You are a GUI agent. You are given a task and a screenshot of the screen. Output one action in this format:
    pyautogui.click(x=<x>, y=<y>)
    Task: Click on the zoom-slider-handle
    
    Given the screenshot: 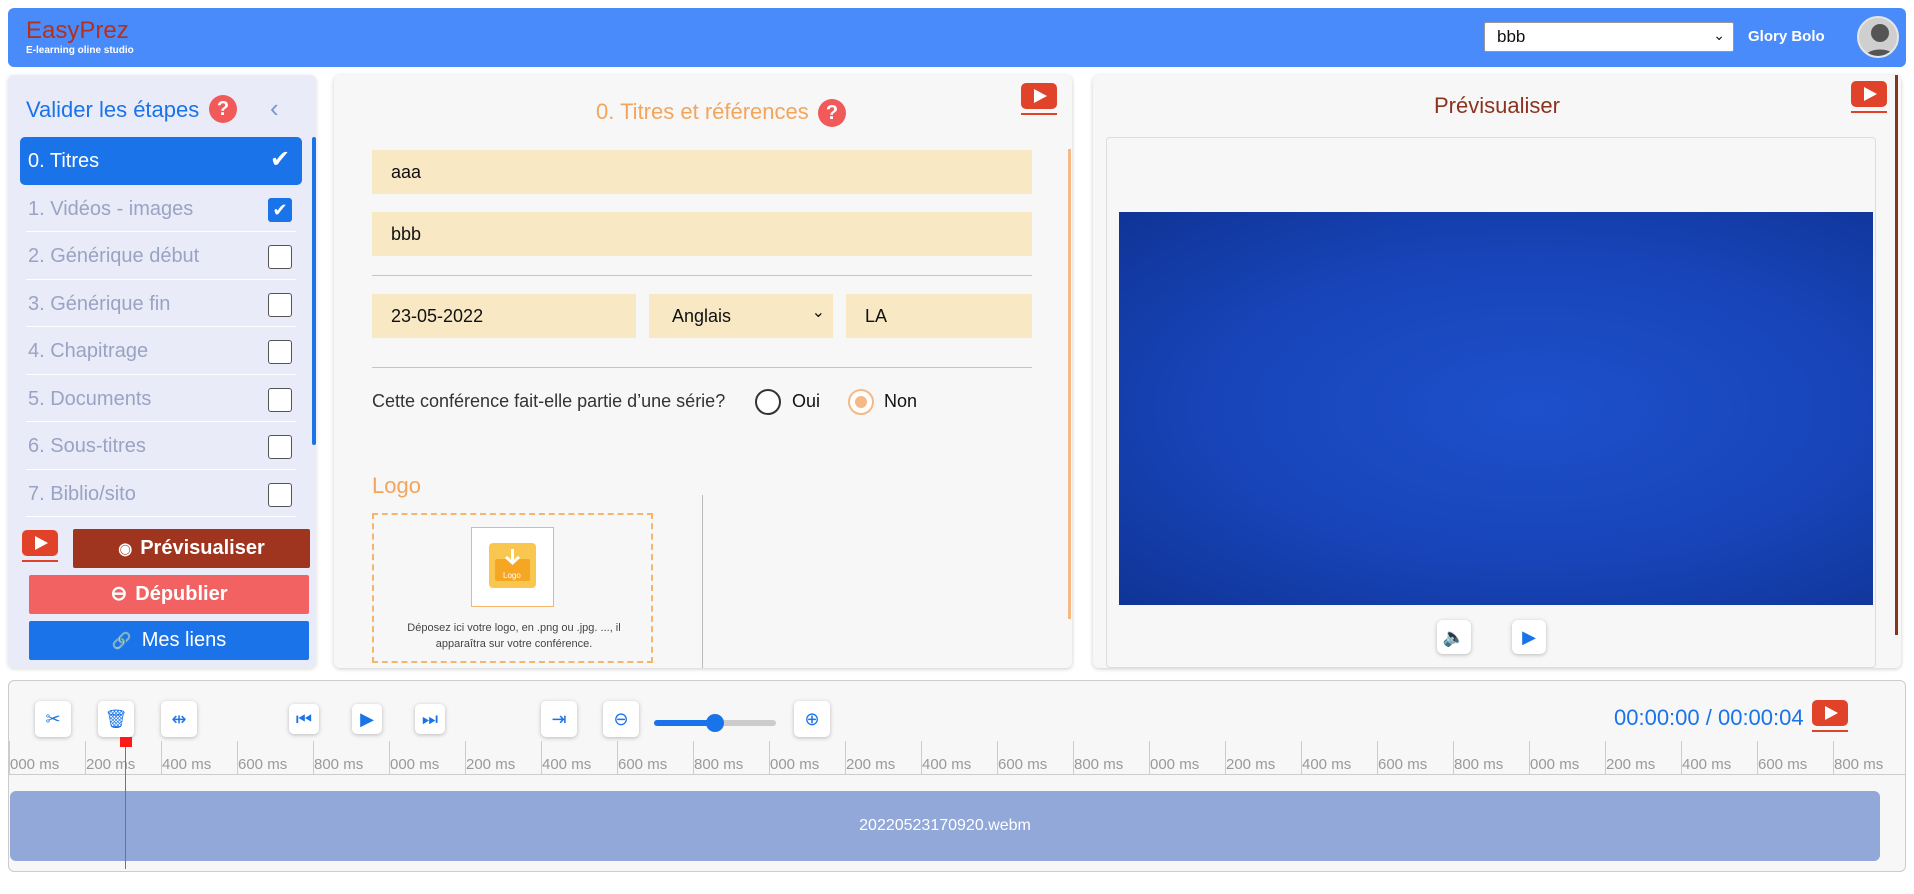 What is the action you would take?
    pyautogui.click(x=715, y=723)
    